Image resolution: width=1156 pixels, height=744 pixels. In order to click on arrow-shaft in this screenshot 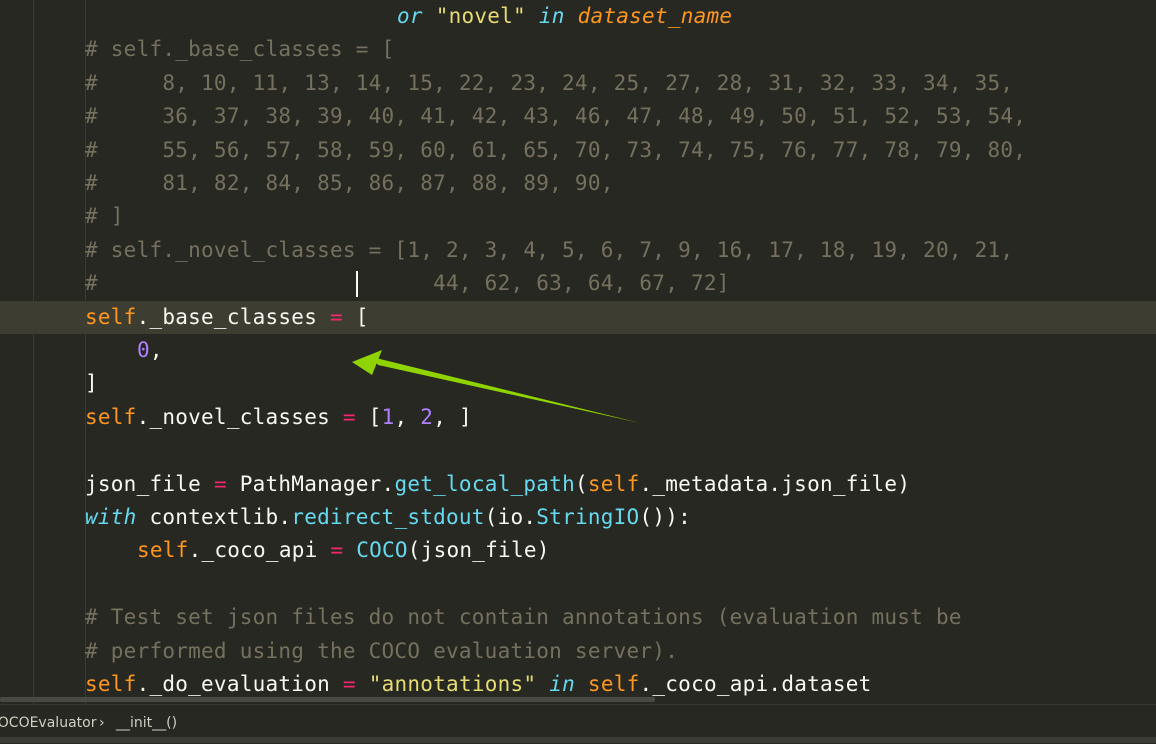, I will do `click(506, 390)`.